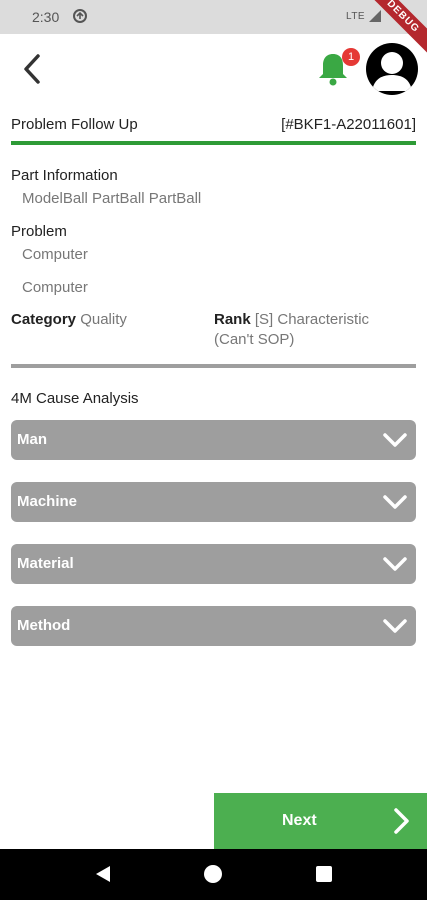 The width and height of the screenshot is (427, 900). What do you see at coordinates (75, 398) in the screenshot?
I see `cause-analysis-title: 4M Cause Analysis` at bounding box center [75, 398].